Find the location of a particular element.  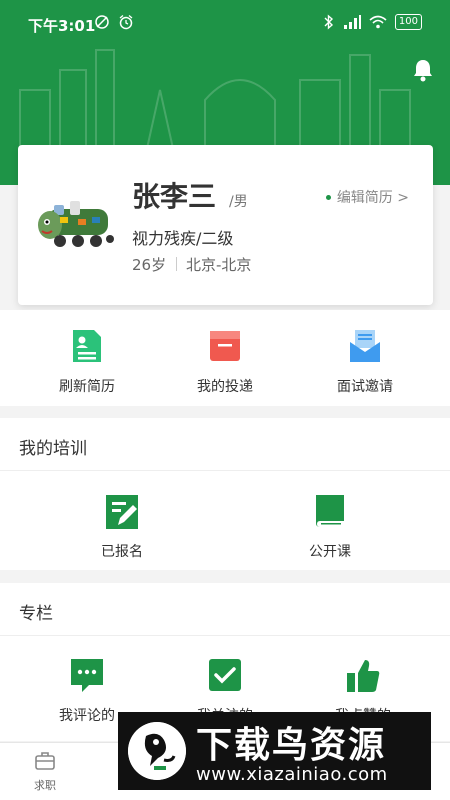

user-name: 张李三 is located at coordinates (174, 196).